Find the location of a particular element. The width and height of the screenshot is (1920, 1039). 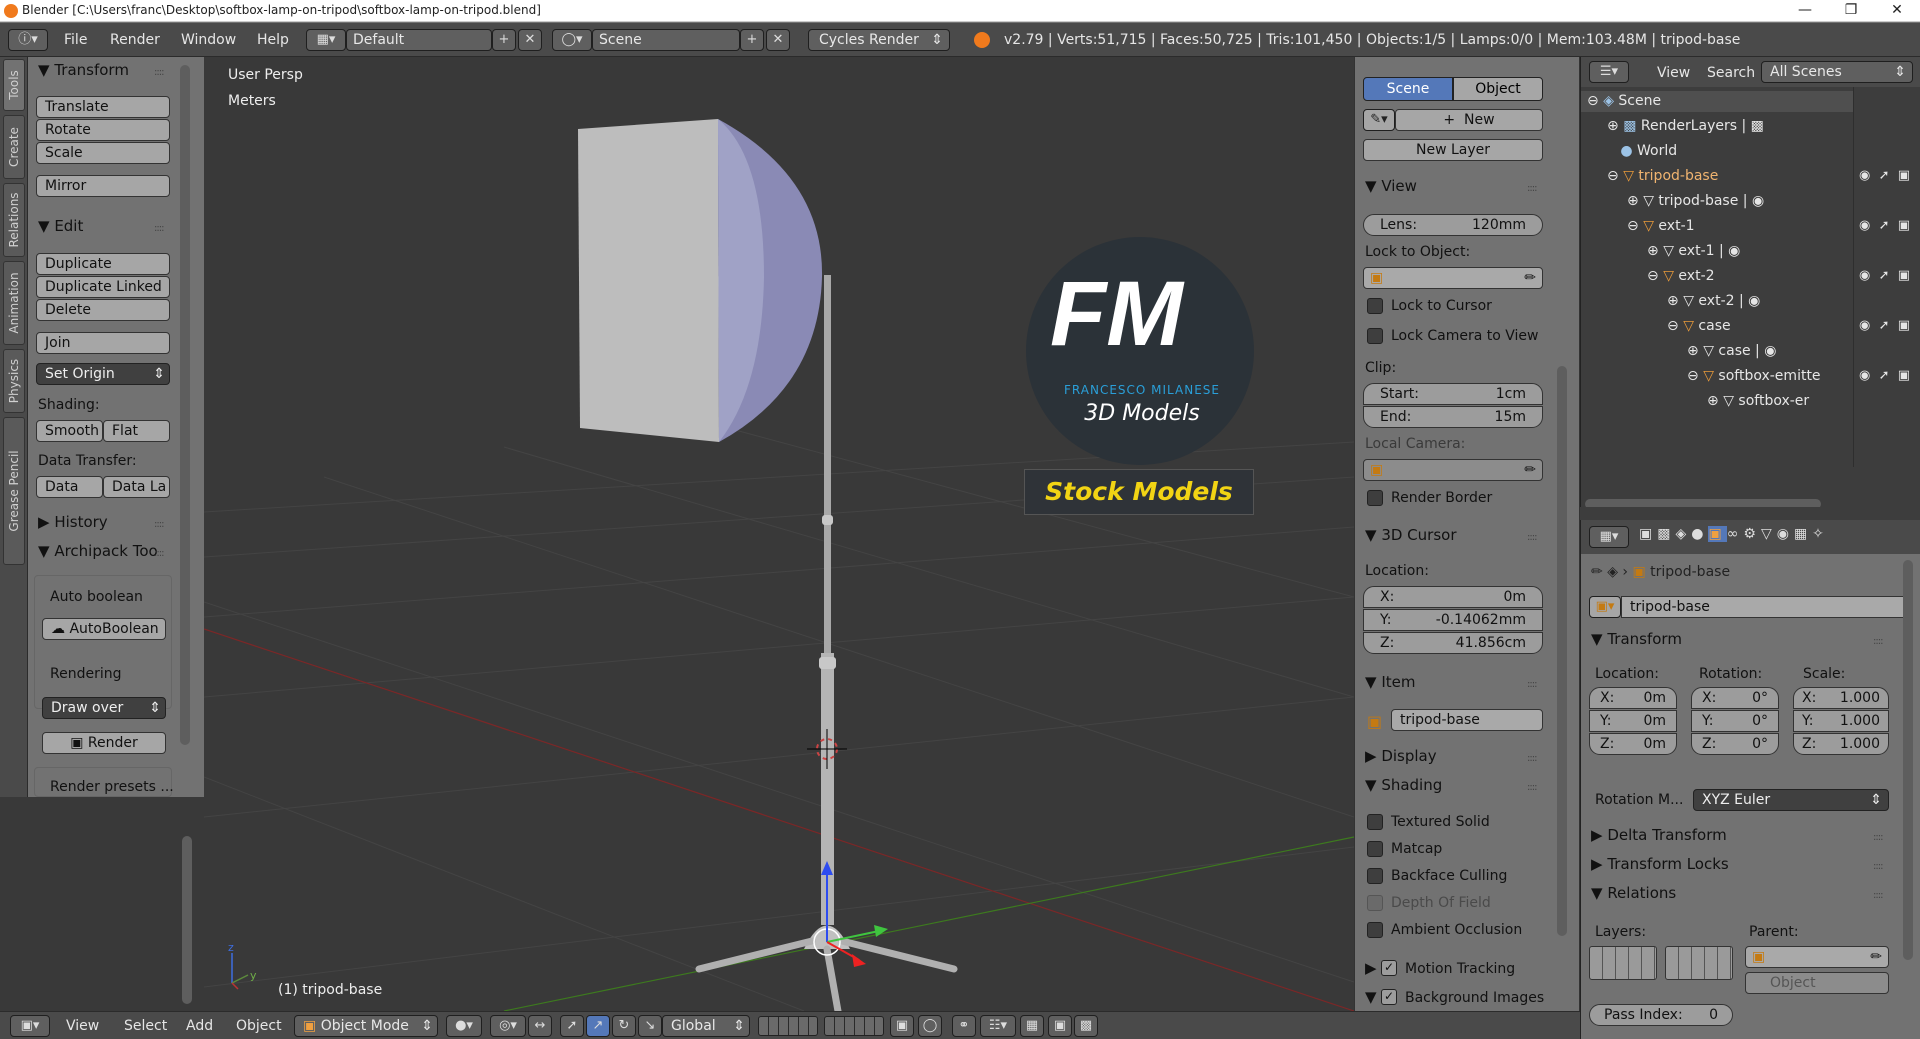

outliner-tripod-base: ⊖ ▽ tripod-base is located at coordinates (1662, 176).